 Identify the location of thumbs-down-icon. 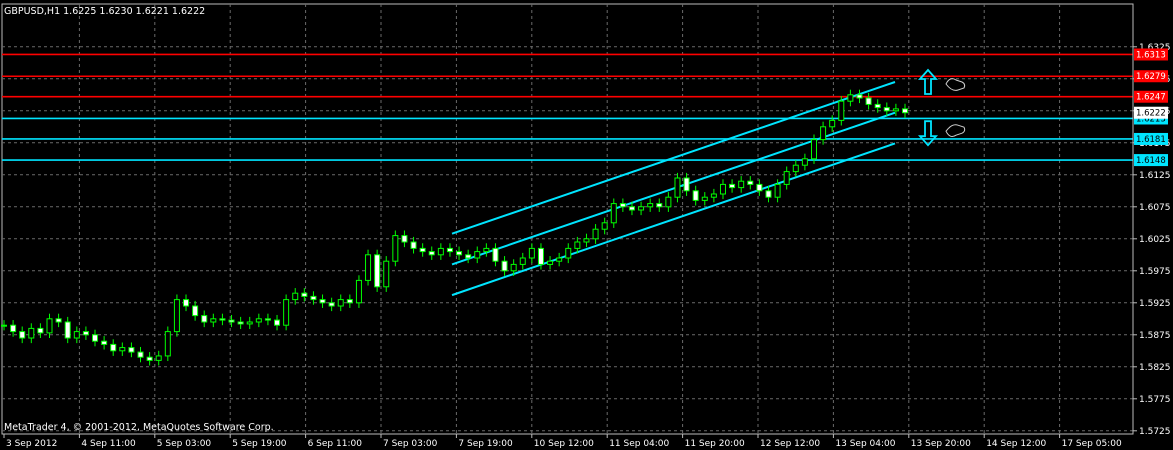
(955, 131).